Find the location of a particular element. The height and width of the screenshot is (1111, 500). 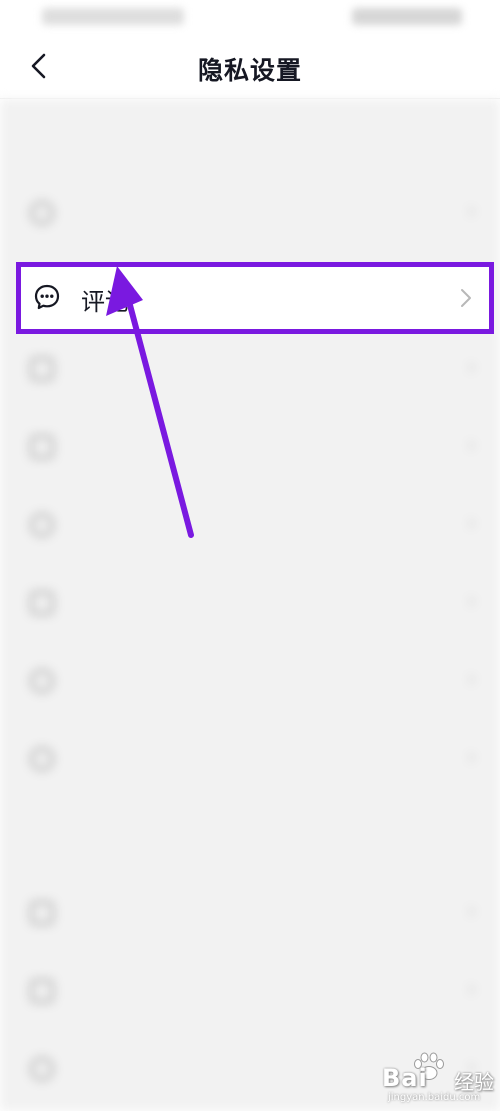

status-bar-carrier is located at coordinates (113, 16).